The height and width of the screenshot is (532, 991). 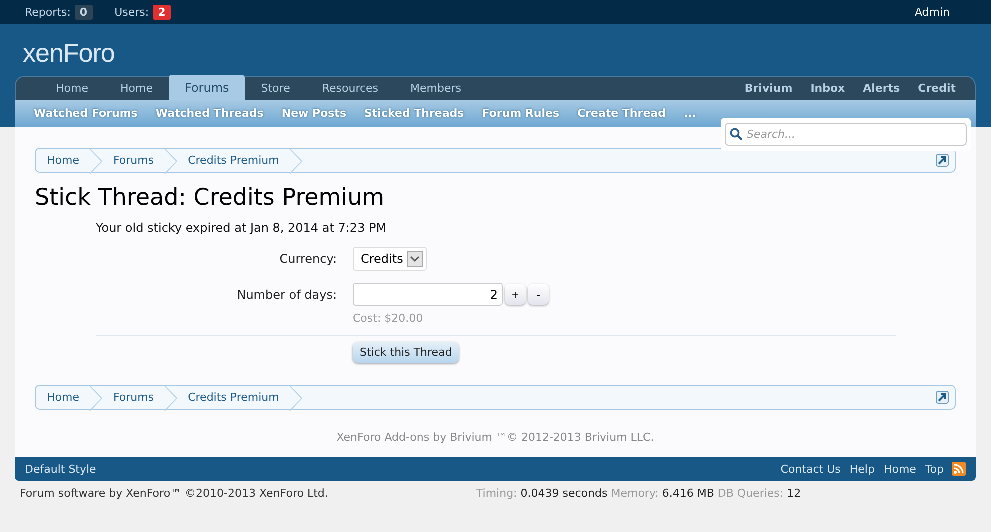 I want to click on rss-icon, so click(x=959, y=469).